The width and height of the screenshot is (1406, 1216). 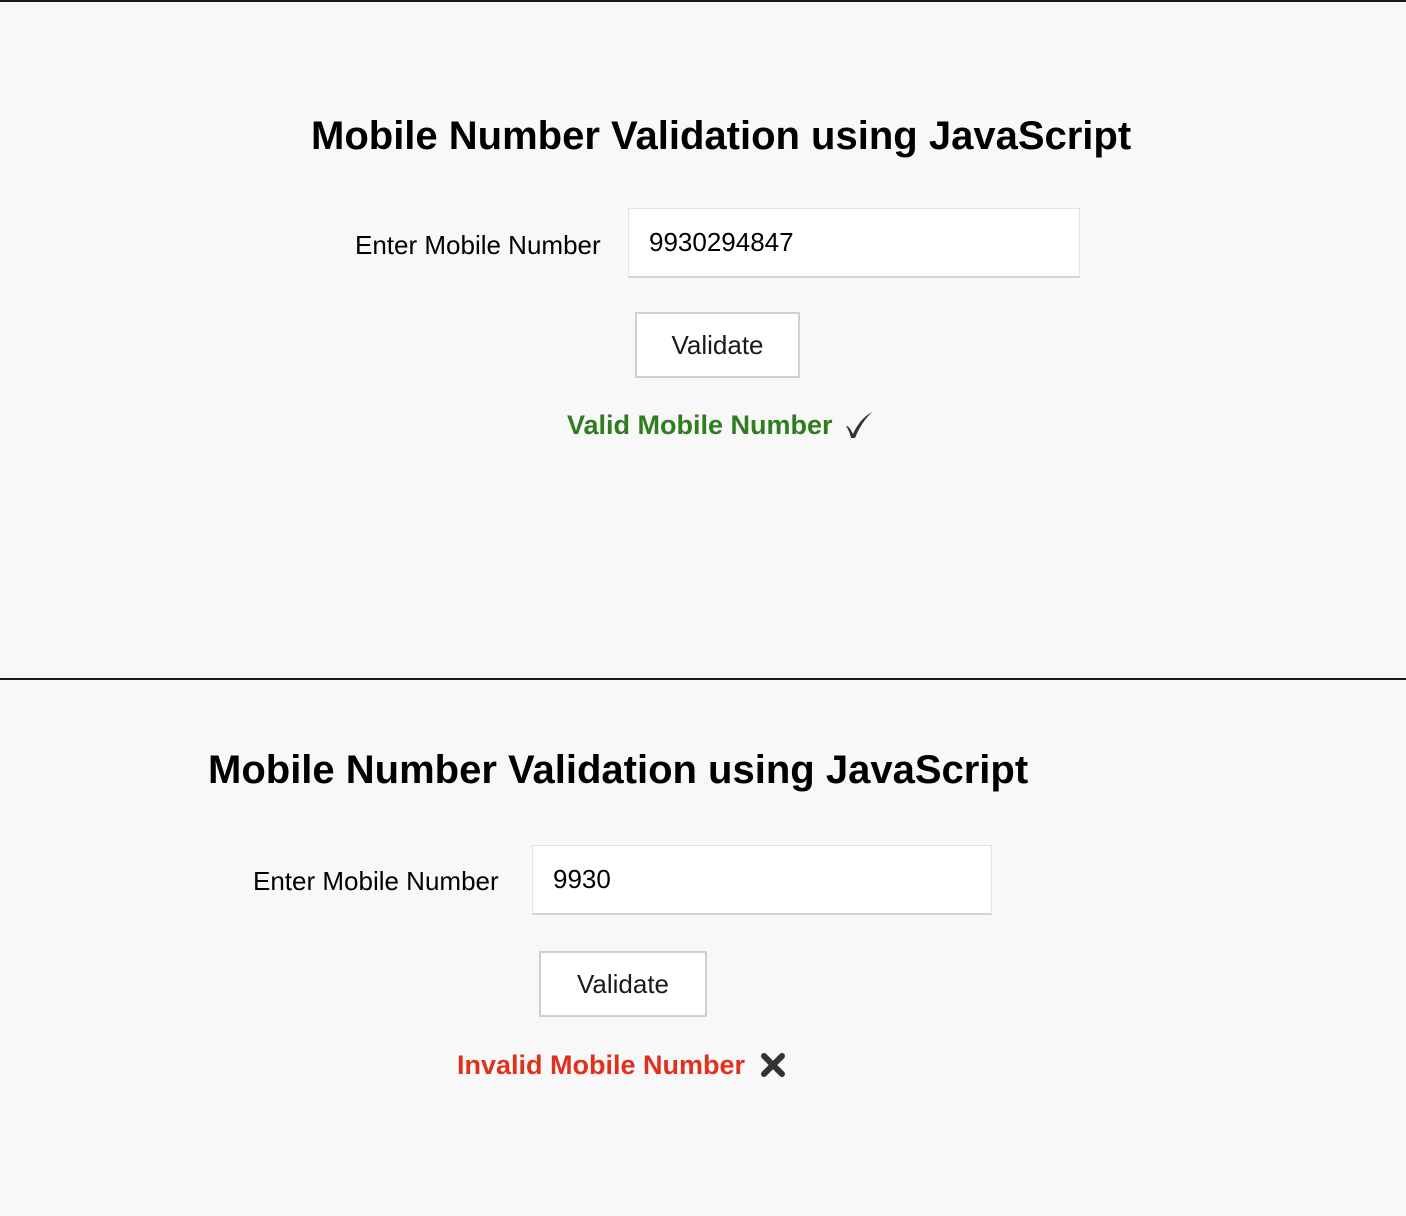 I want to click on validation-result-message: Valid Mobile Number, so click(x=721, y=425).